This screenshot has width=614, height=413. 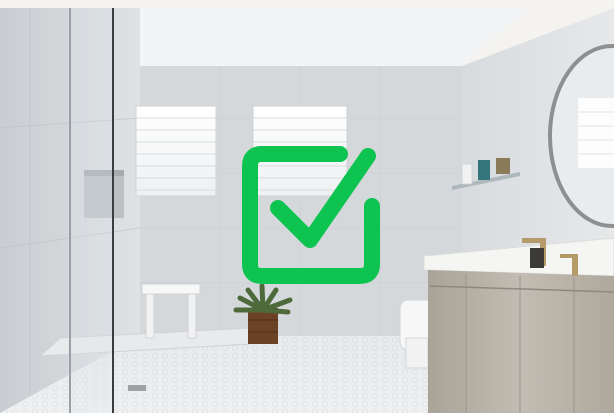 What do you see at coordinates (176, 151) in the screenshot?
I see `window-left` at bounding box center [176, 151].